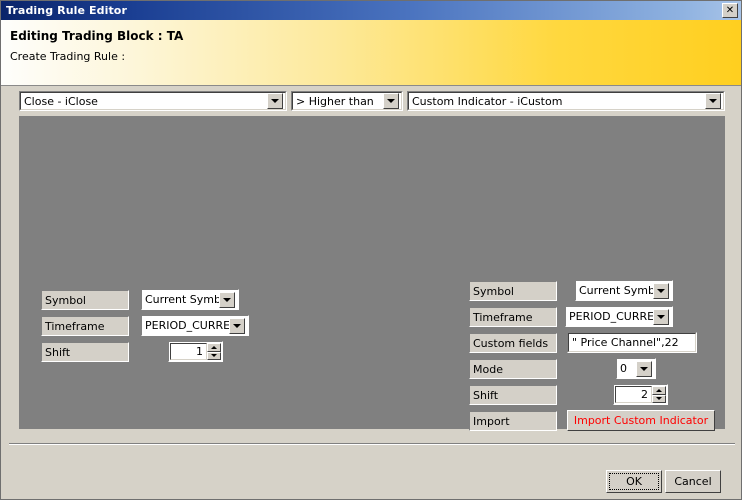 The width and height of the screenshot is (742, 500). What do you see at coordinates (371, 10) in the screenshot?
I see `window-titlebar: Trading Rule Editor ✕` at bounding box center [371, 10].